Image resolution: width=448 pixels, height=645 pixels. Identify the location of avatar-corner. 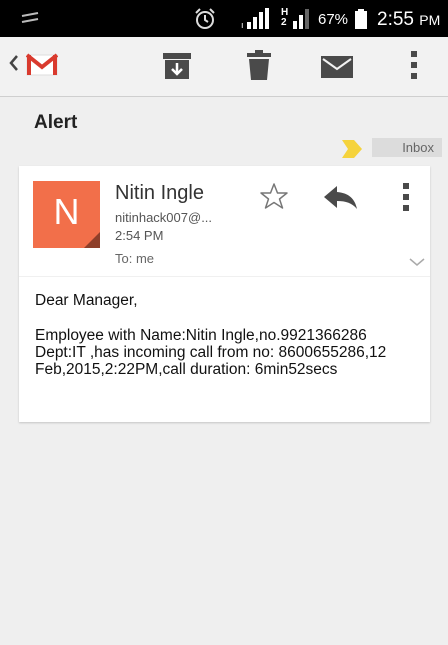
(92, 240).